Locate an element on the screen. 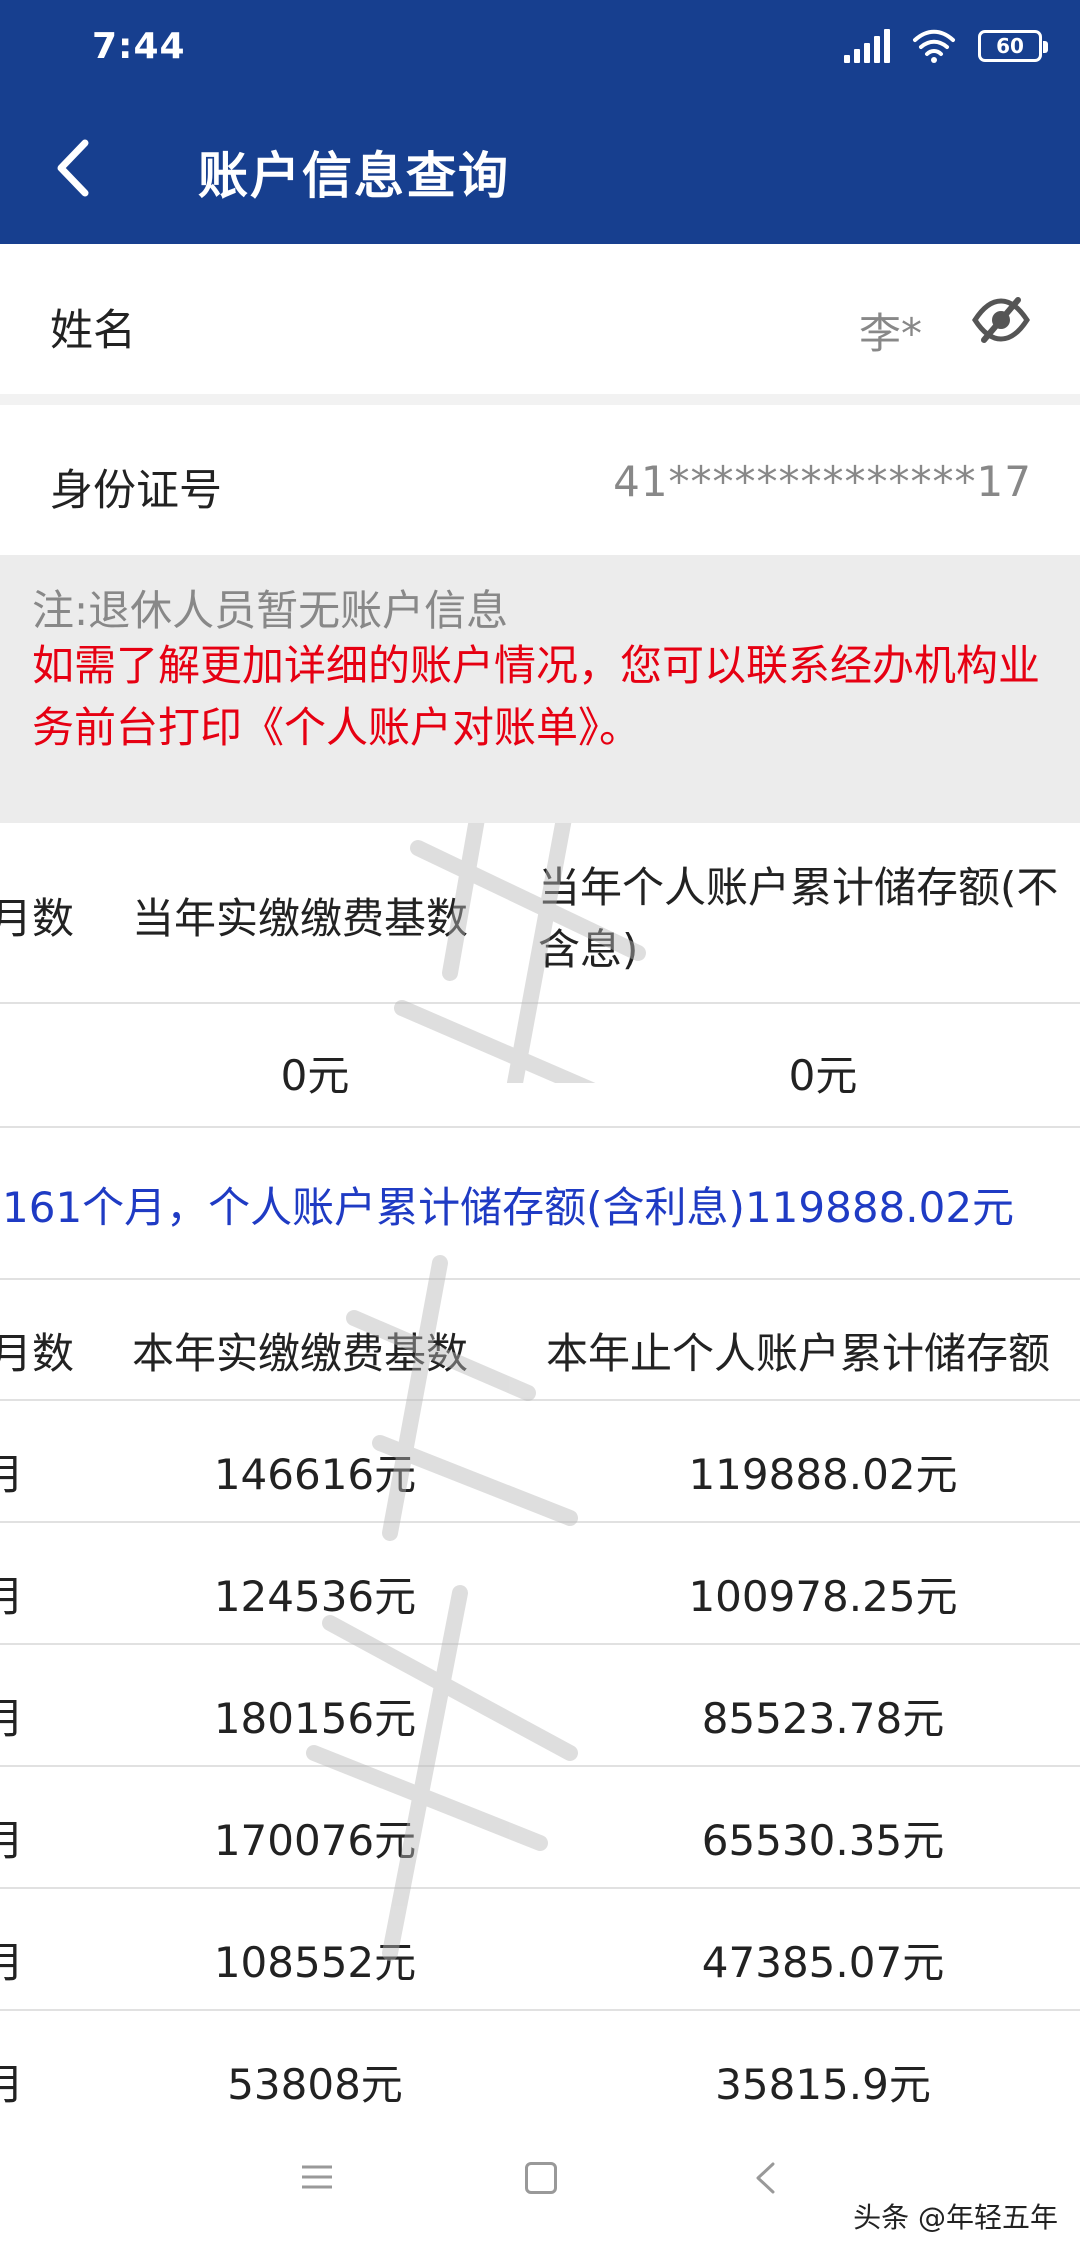 This screenshot has height=2248, width=1080. accumulated-balance-header: 当年个人账户累计储存额(不含息) is located at coordinates (798, 918).